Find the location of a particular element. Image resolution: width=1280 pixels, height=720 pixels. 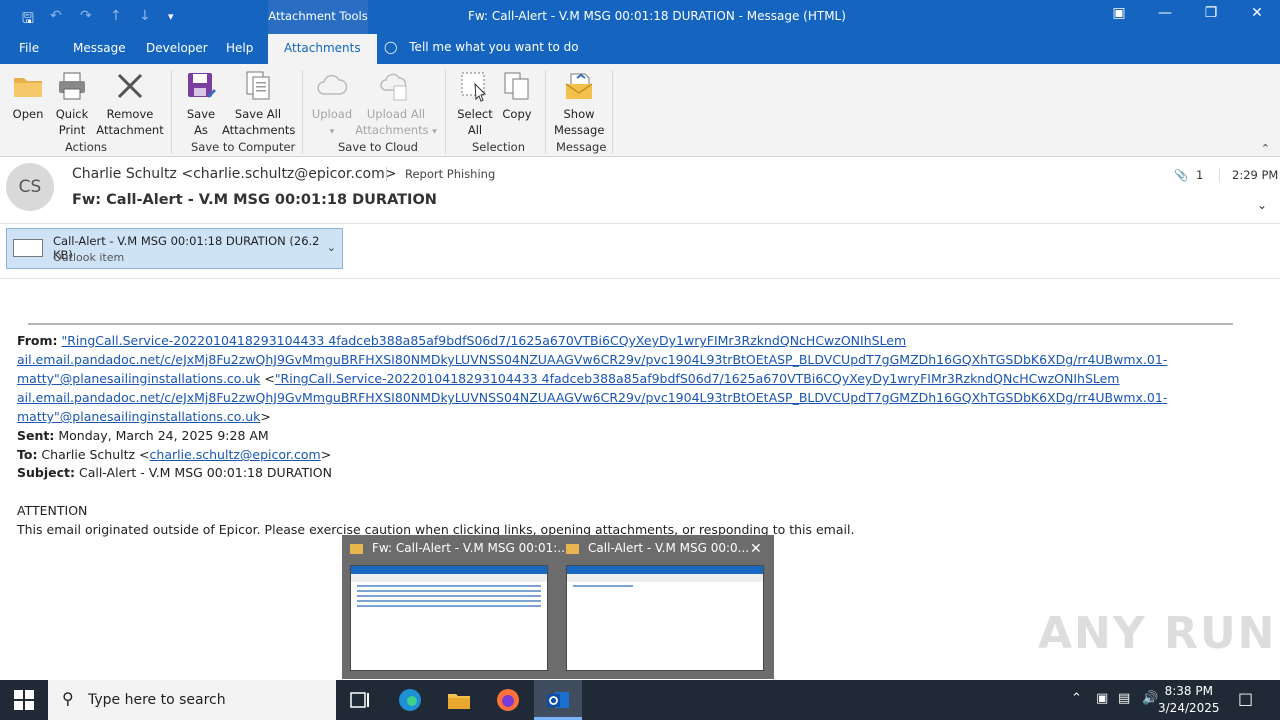

from-line-5: matty"@planesailinginstallations.co.uk> is located at coordinates (144, 416).